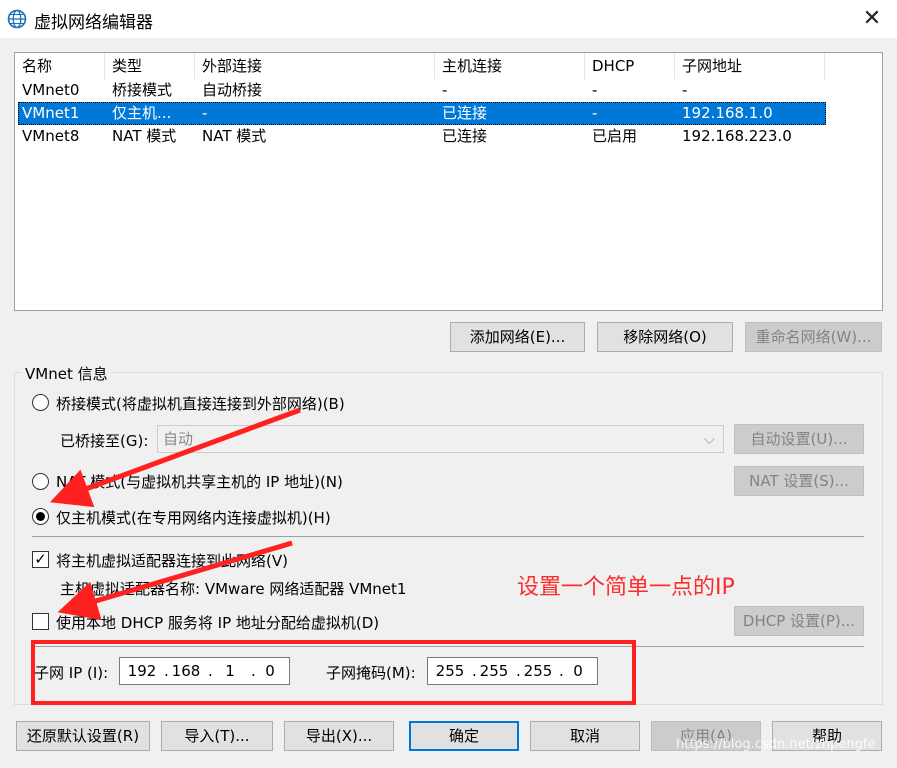 Image resolution: width=897 pixels, height=768 pixels. Describe the element at coordinates (737, 136) in the screenshot. I see `cell-subnet: 192.168.223.0` at that location.